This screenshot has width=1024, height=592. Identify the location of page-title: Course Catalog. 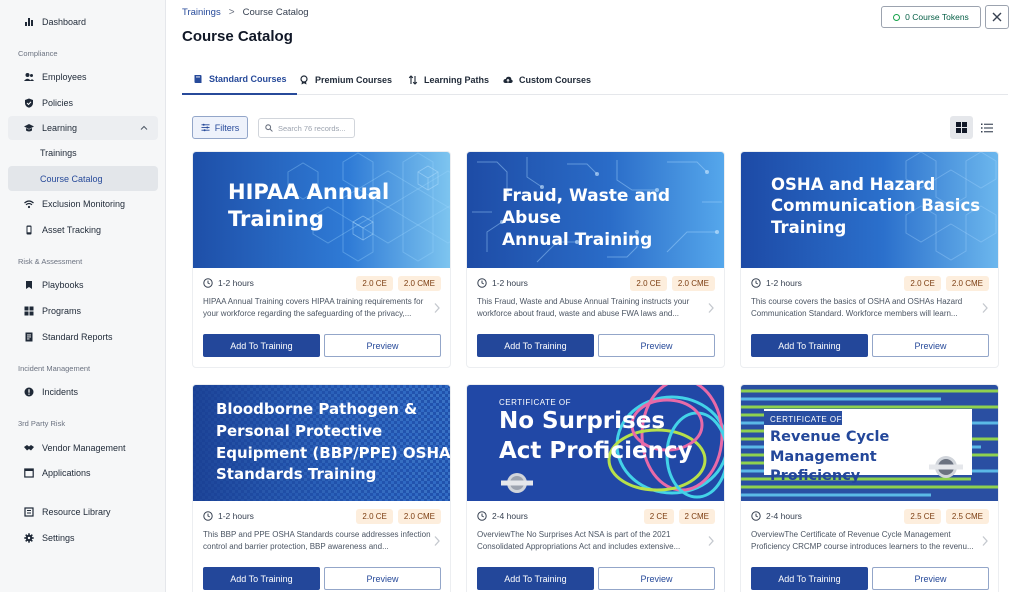
(237, 36).